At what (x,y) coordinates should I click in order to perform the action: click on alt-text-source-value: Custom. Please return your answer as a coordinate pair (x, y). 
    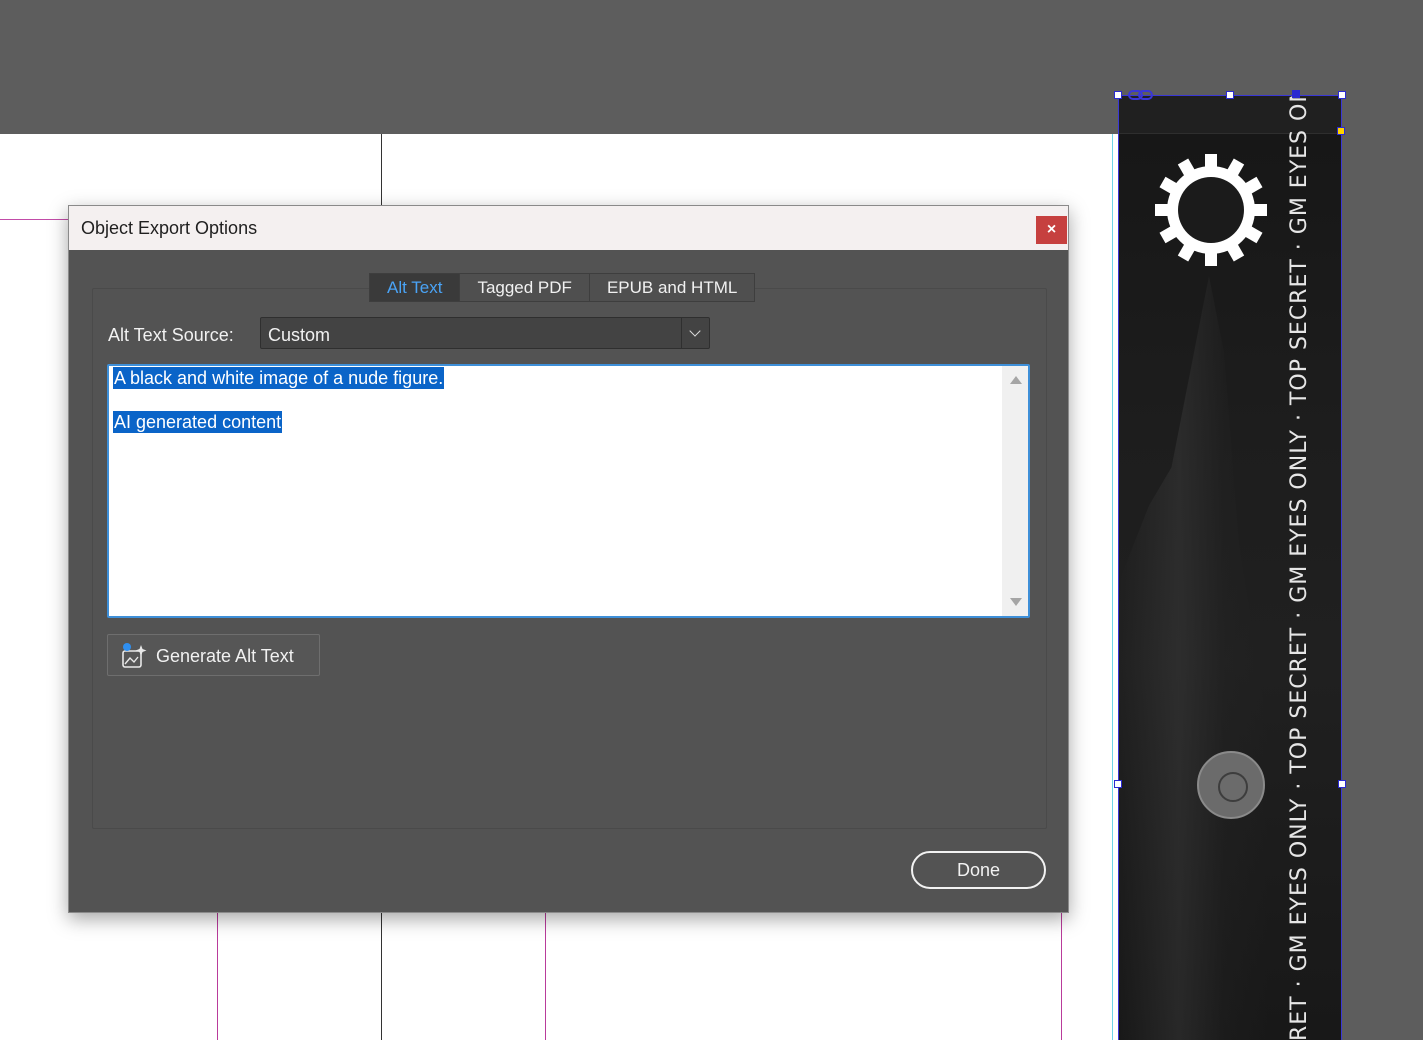
    Looking at the image, I should click on (299, 335).